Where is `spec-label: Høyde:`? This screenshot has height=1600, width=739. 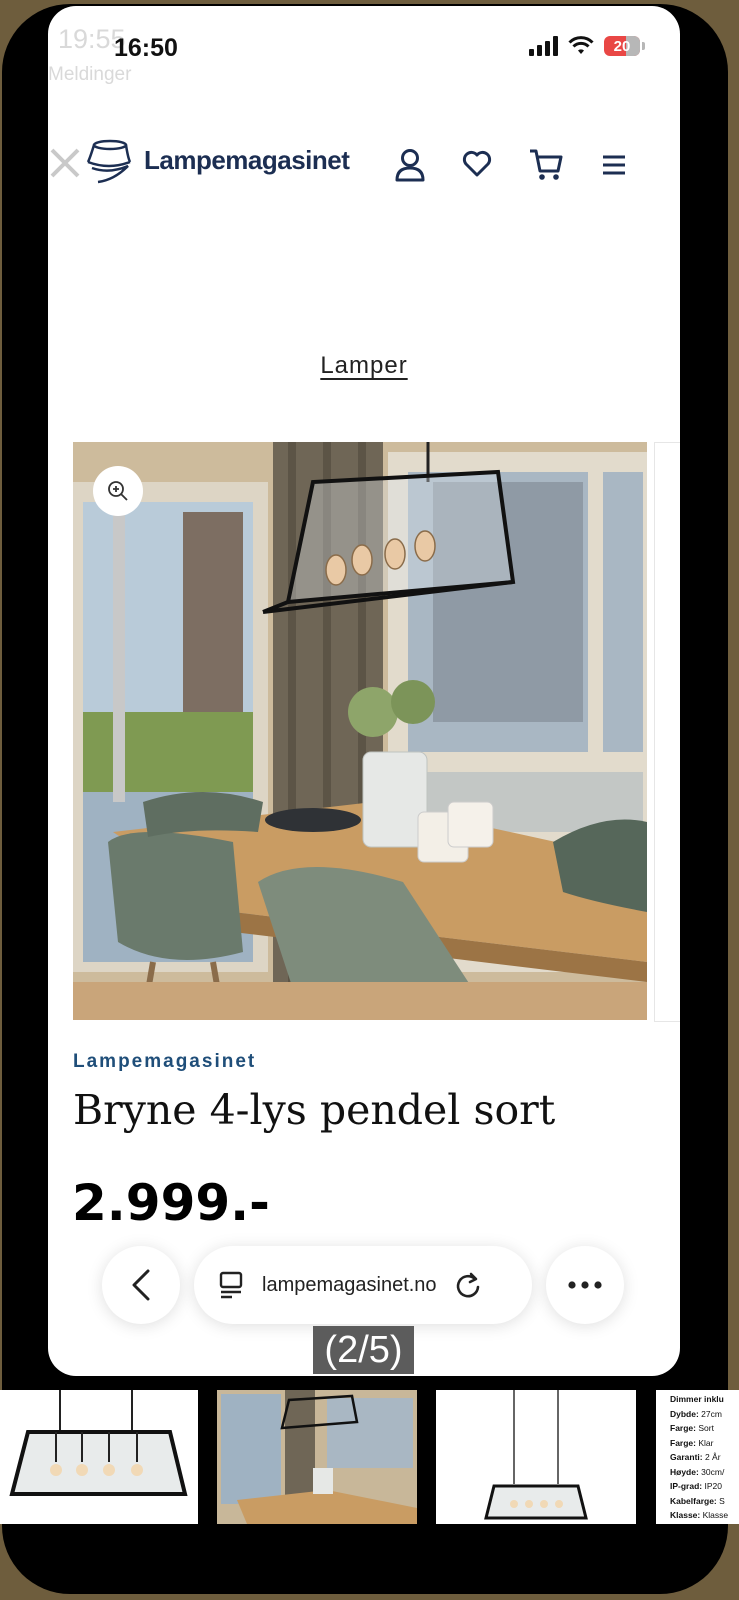 spec-label: Høyde: is located at coordinates (684, 1471).